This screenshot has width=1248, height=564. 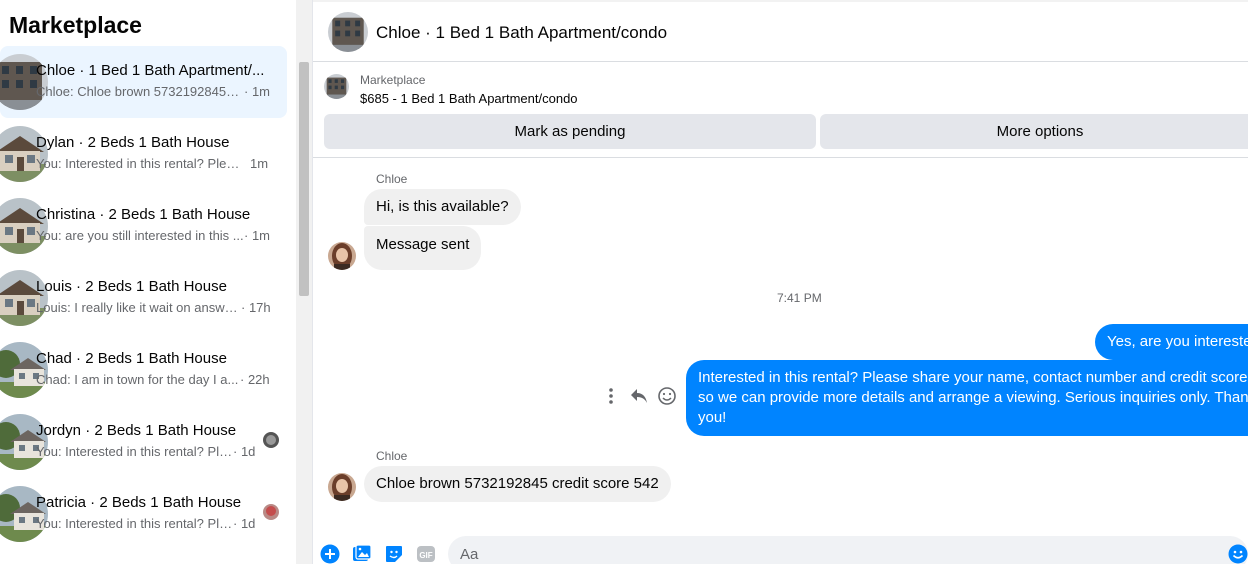 What do you see at coordinates (75, 25) in the screenshot?
I see `sidebar-title: Marketplace` at bounding box center [75, 25].